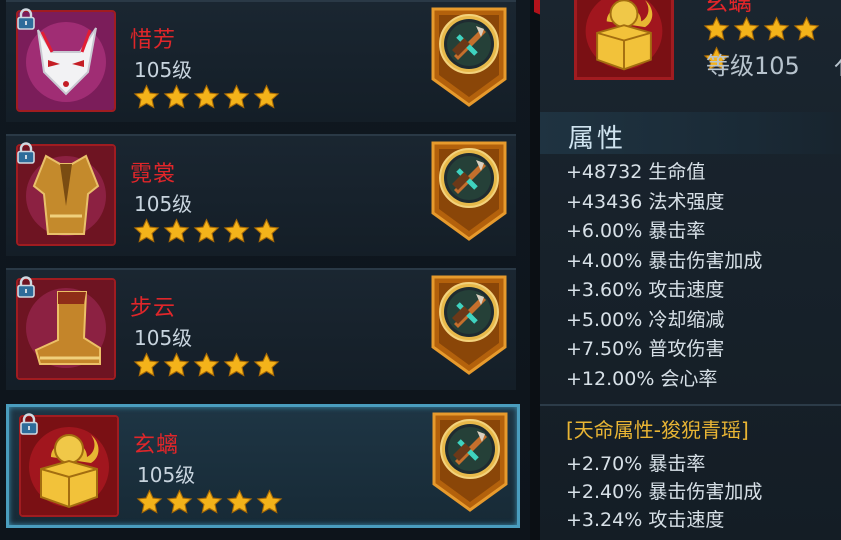 The width and height of the screenshot is (841, 540). I want to click on attributes-title: 属性, so click(597, 139).